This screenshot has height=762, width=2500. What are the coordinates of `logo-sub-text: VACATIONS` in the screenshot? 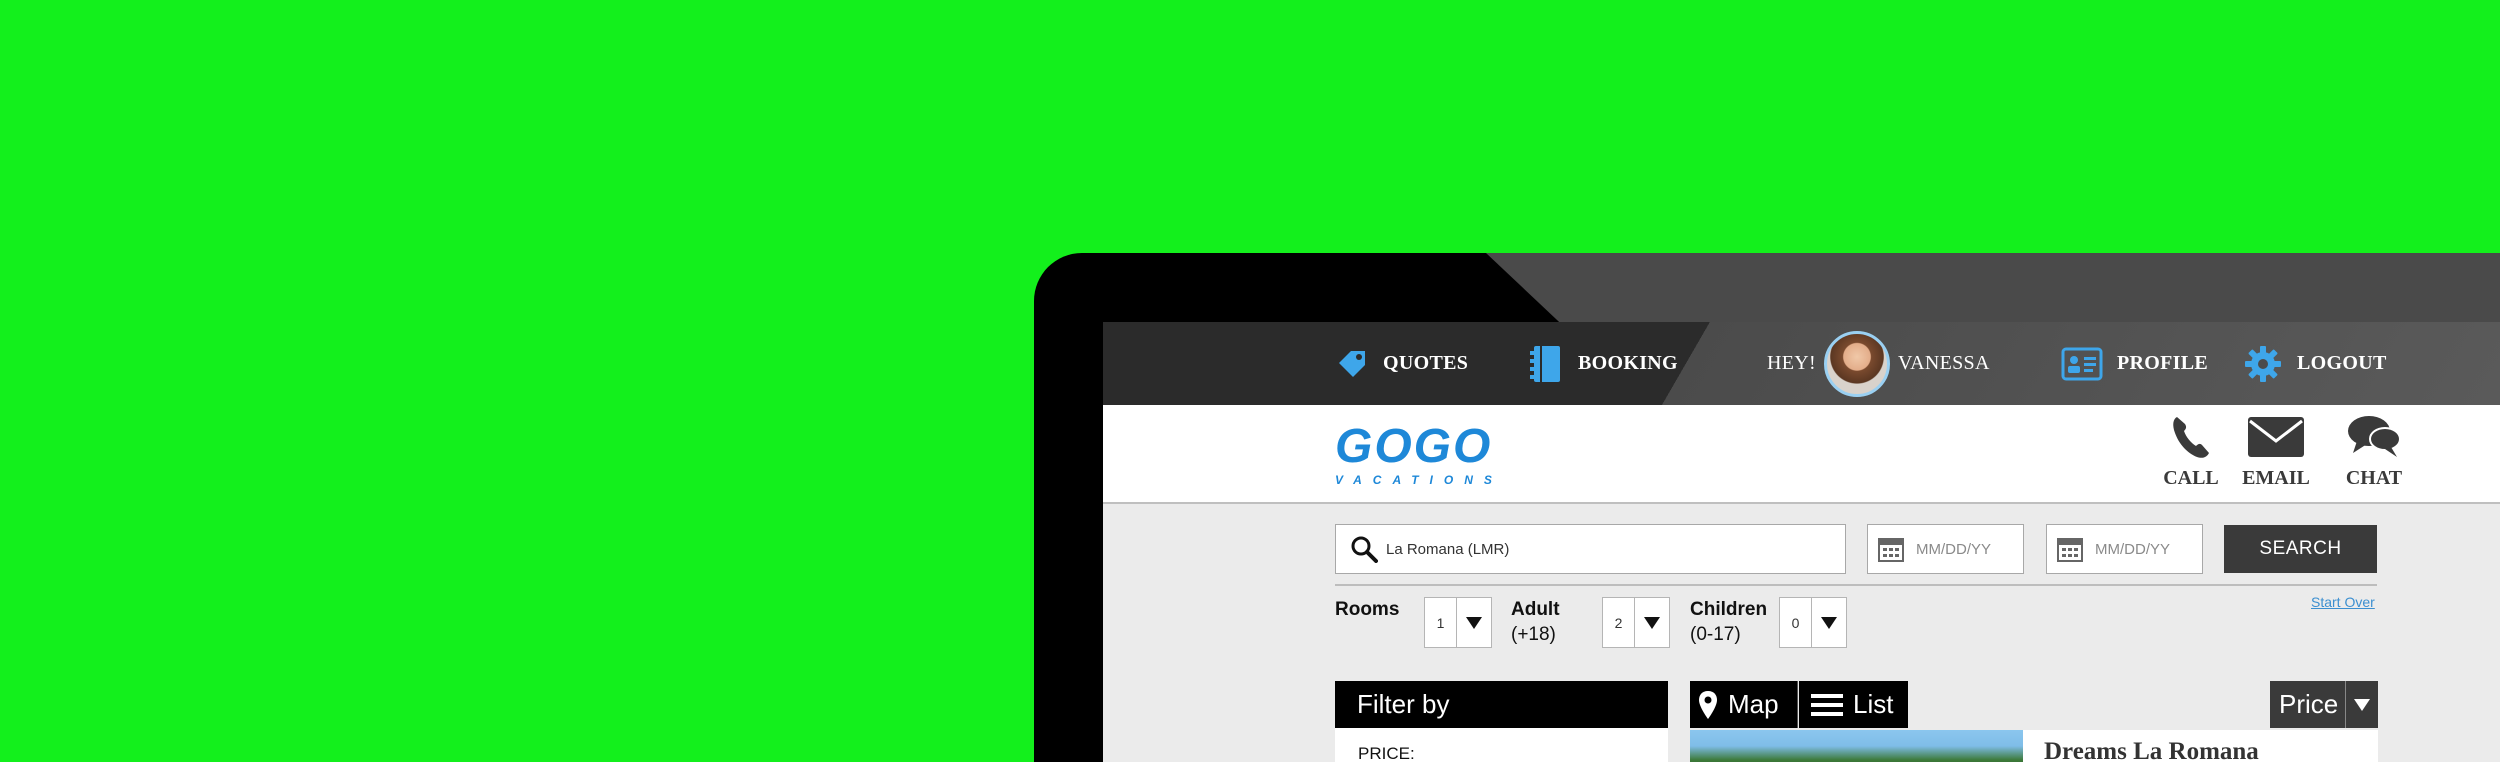 It's located at (1419, 480).